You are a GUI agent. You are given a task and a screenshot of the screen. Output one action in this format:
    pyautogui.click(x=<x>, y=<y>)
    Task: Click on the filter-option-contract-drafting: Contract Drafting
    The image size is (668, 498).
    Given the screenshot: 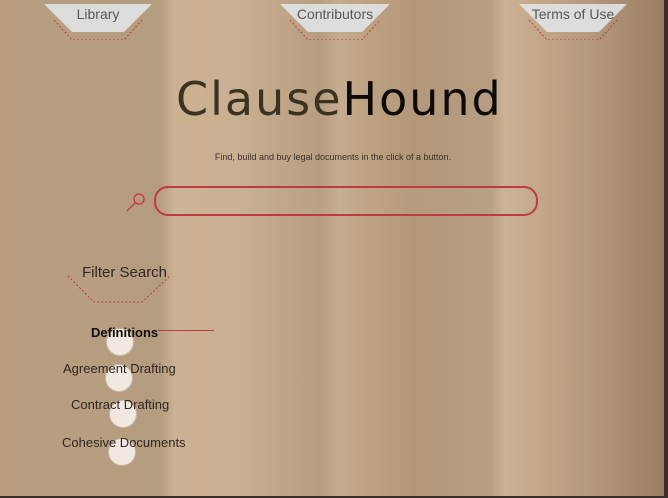 What is the action you would take?
    pyautogui.click(x=120, y=411)
    